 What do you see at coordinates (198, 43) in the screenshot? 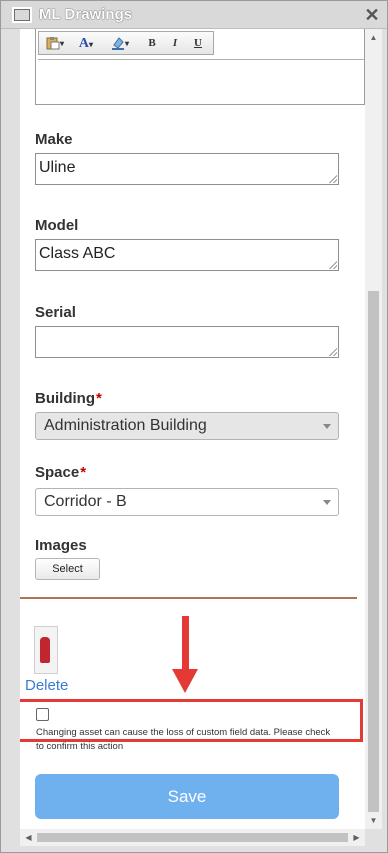
I see `underline-button: U` at bounding box center [198, 43].